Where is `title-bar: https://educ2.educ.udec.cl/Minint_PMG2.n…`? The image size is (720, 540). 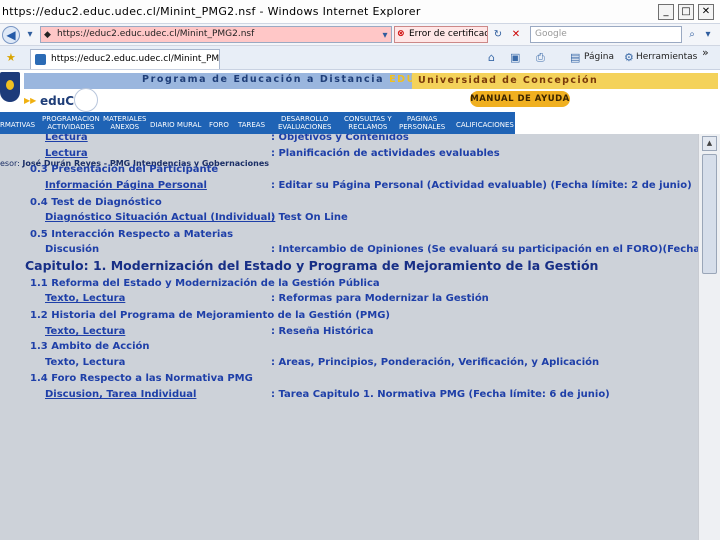
title-bar: https://educ2.educ.udec.cl/Minint_PMG2.n… is located at coordinates (360, 12).